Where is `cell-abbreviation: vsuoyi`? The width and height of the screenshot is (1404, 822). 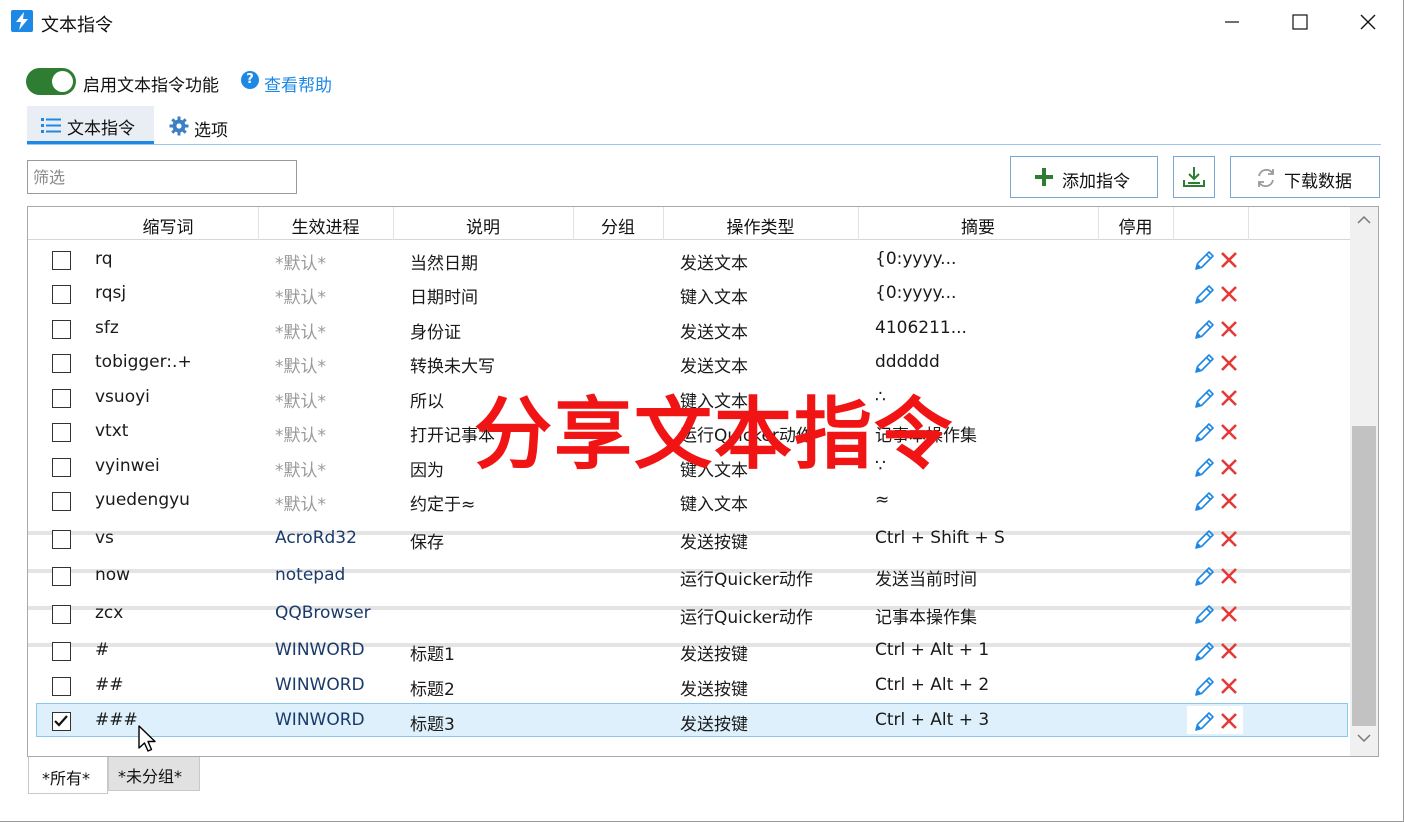
cell-abbreviation: vsuoyi is located at coordinates (122, 397).